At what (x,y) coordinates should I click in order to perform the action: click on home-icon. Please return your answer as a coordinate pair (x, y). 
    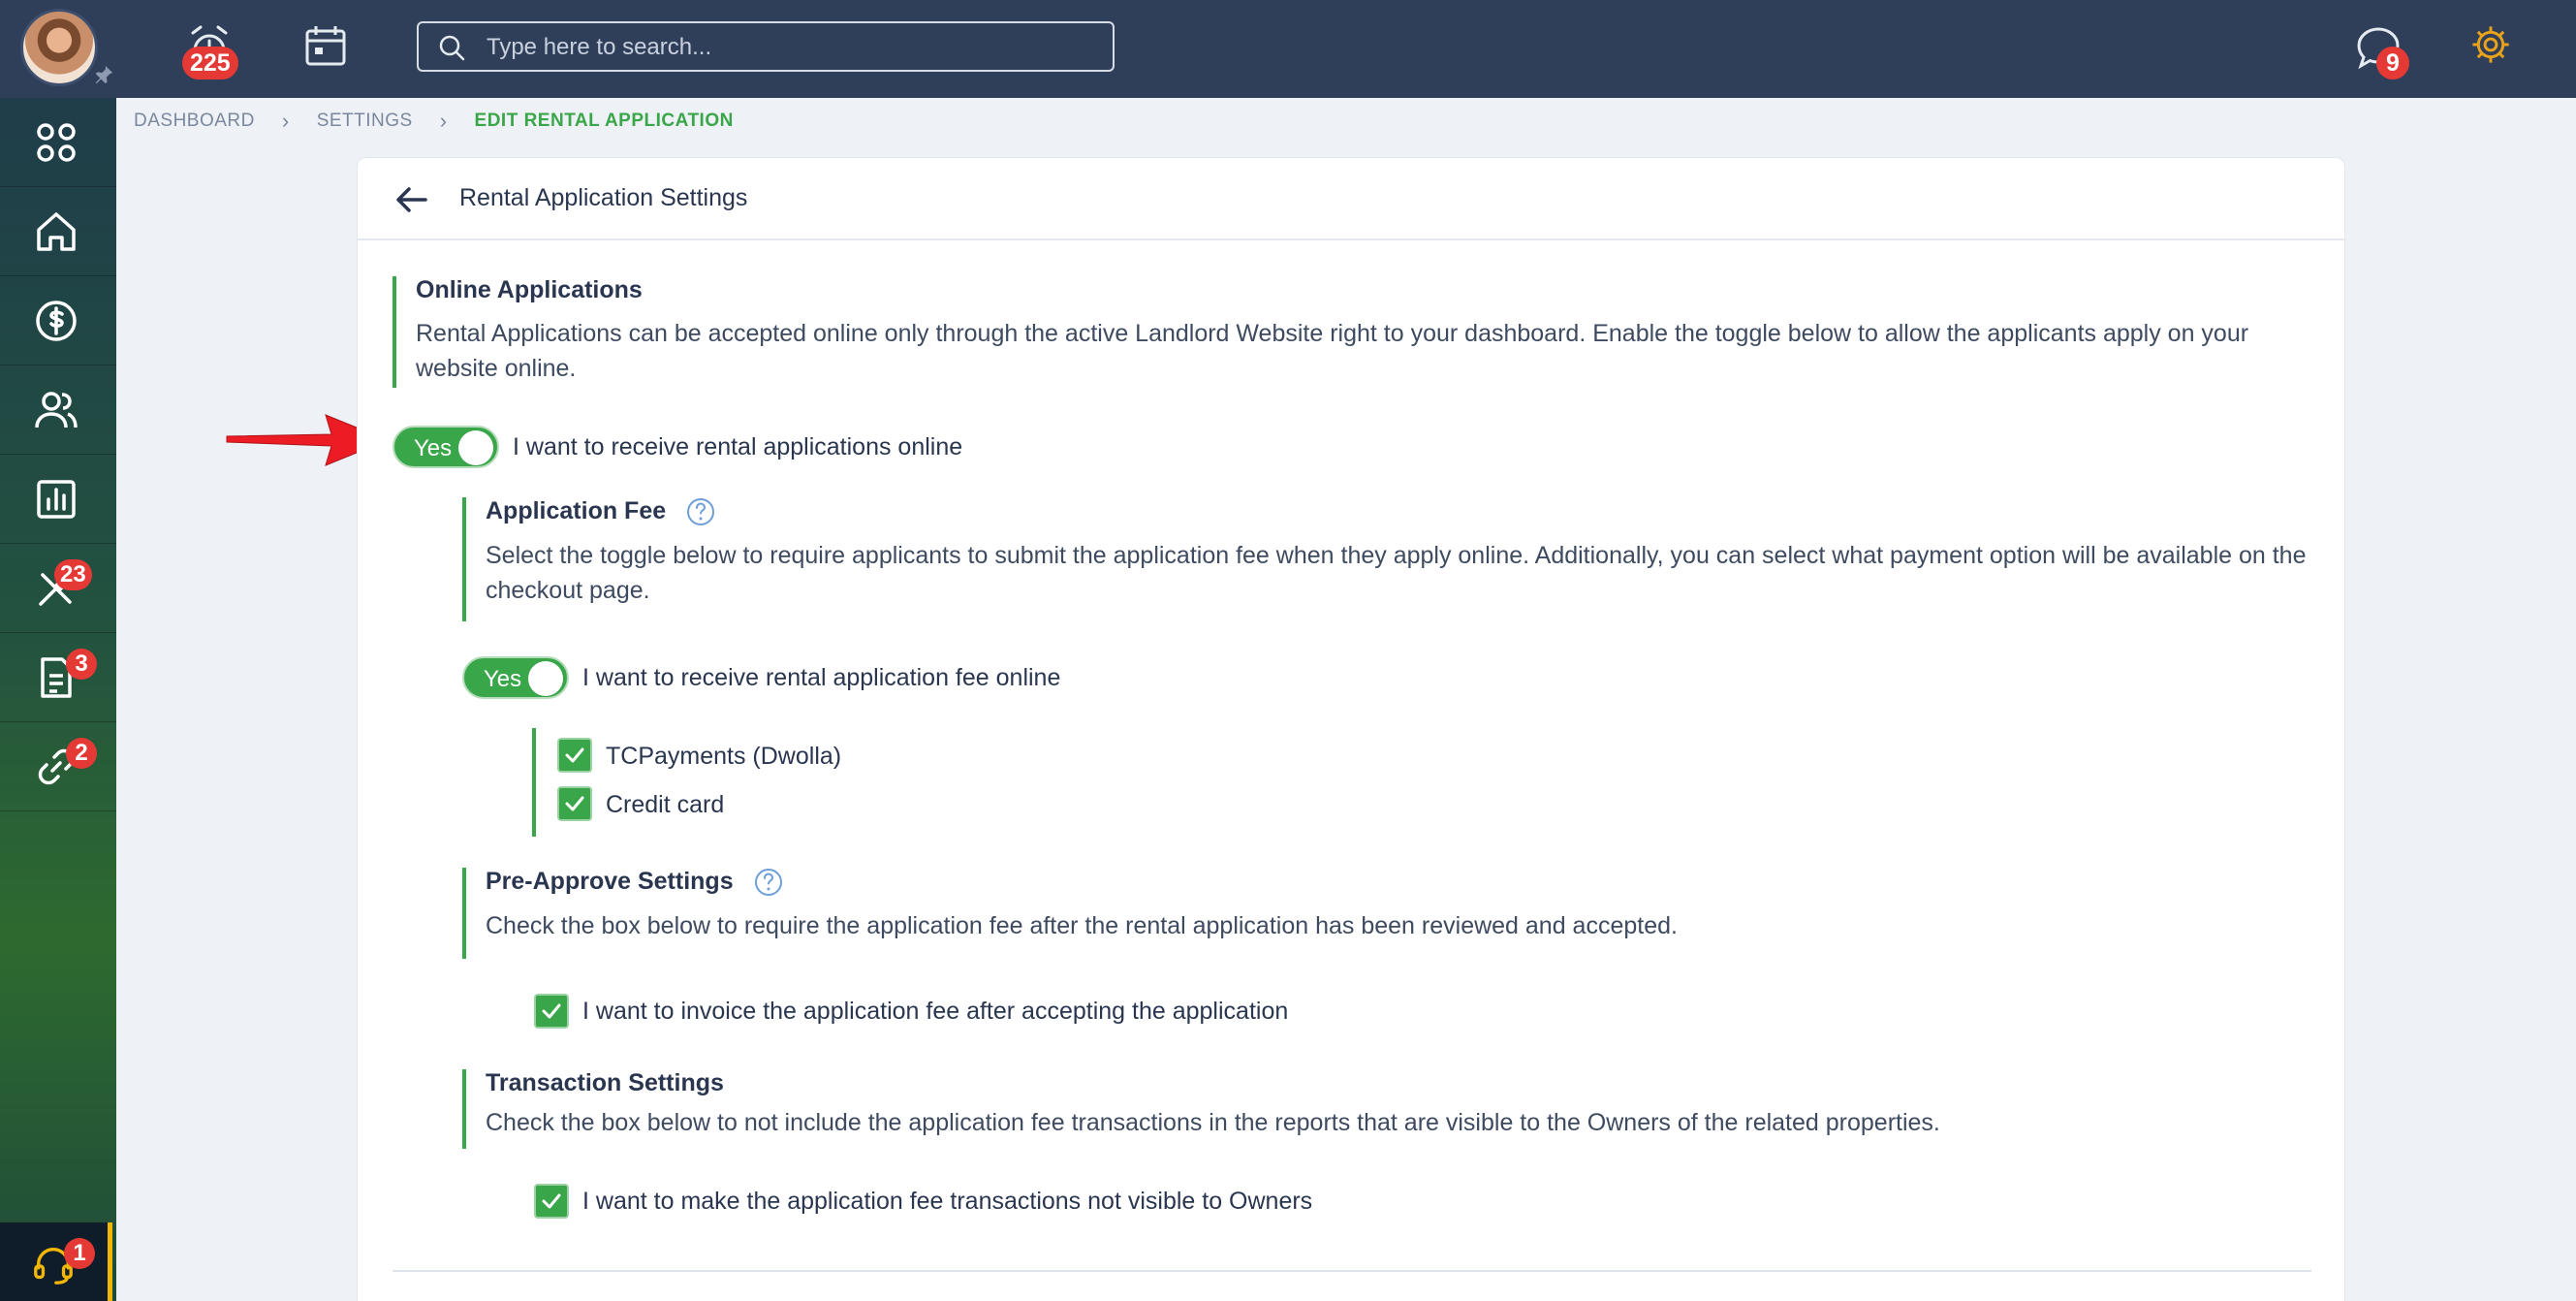
    Looking at the image, I should click on (56, 231).